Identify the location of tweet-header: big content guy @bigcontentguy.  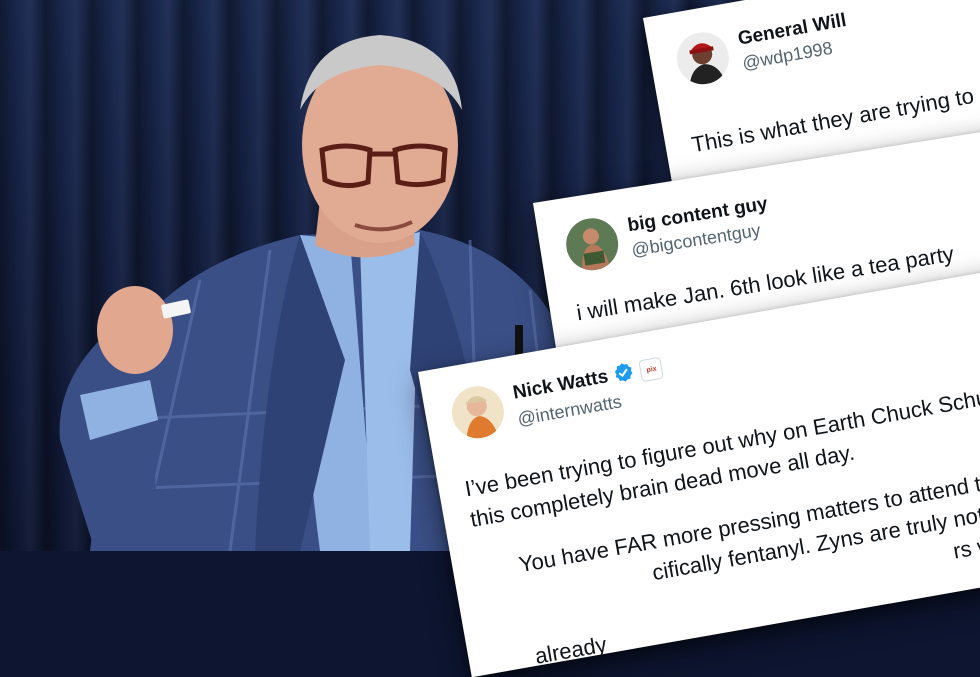
(667, 232).